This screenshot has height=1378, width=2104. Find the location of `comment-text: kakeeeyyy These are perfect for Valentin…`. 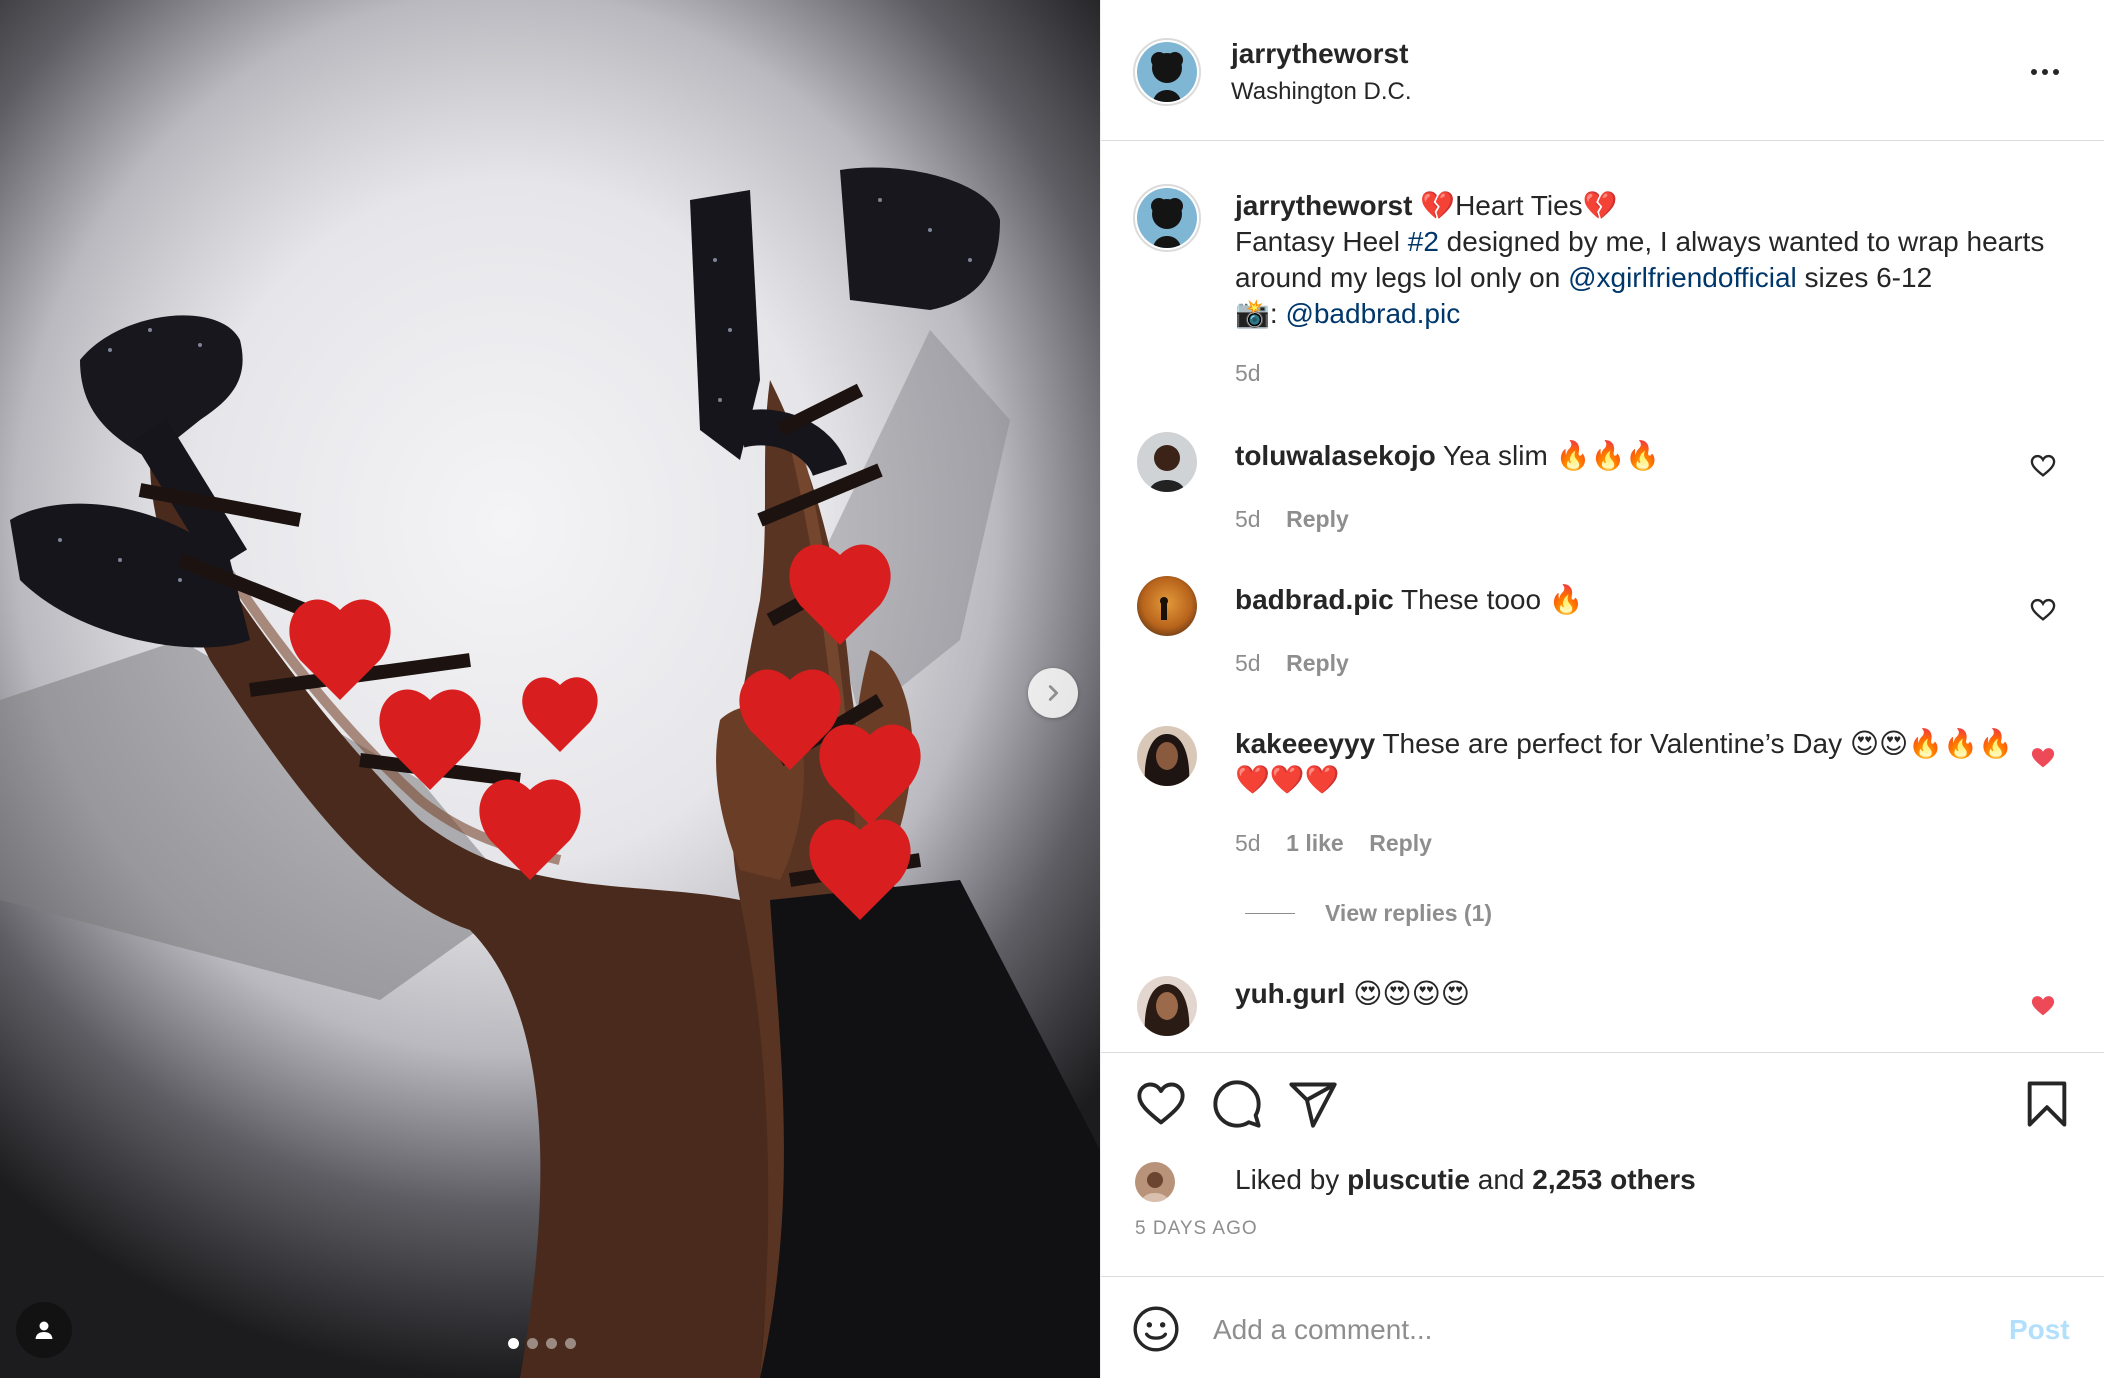

comment-text: kakeeeyyy These are perfect for Valentin… is located at coordinates (1635, 762).